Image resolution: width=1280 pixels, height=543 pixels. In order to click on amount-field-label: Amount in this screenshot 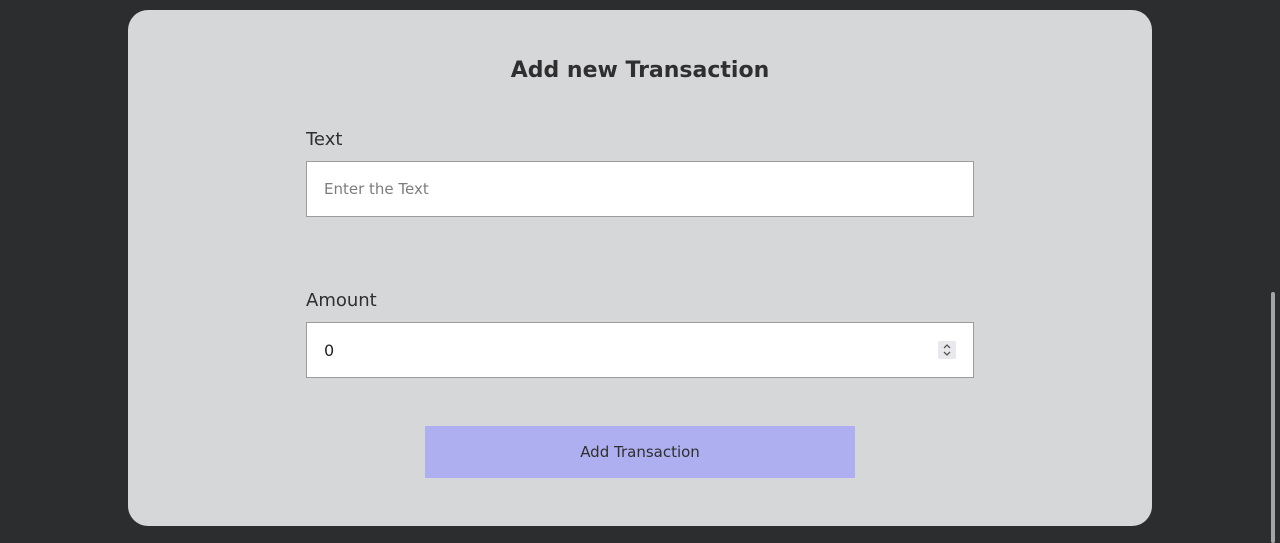, I will do `click(341, 300)`.